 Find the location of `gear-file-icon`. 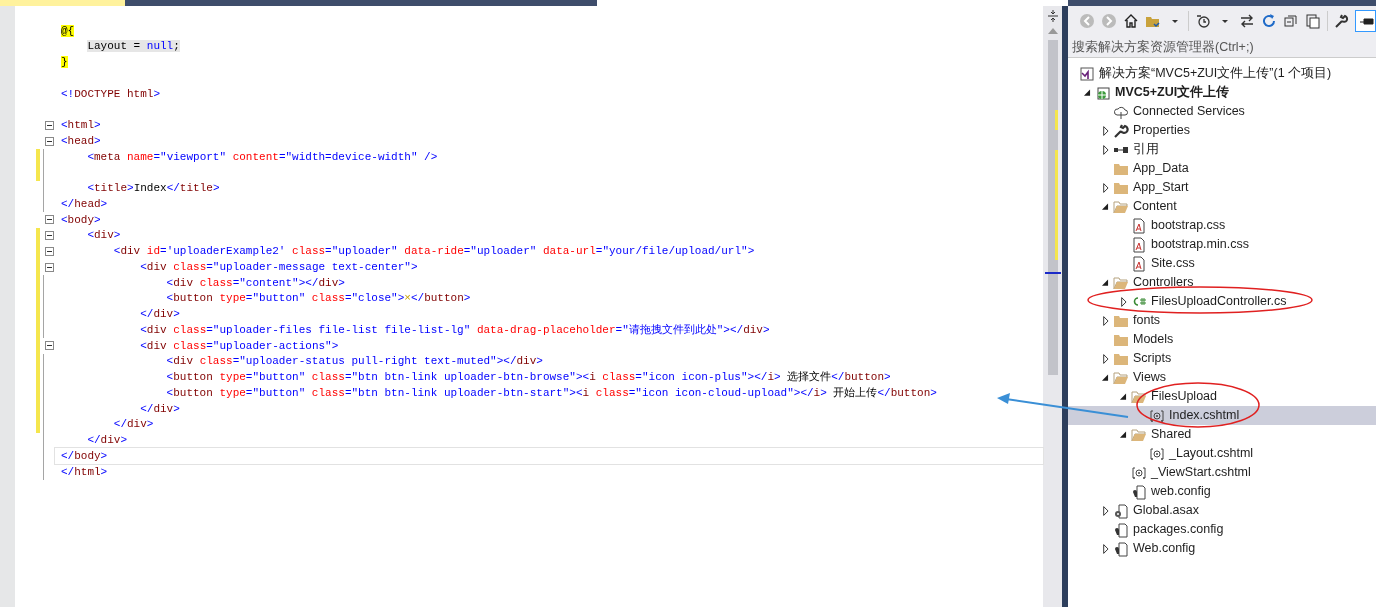

gear-file-icon is located at coordinates (1121, 510).